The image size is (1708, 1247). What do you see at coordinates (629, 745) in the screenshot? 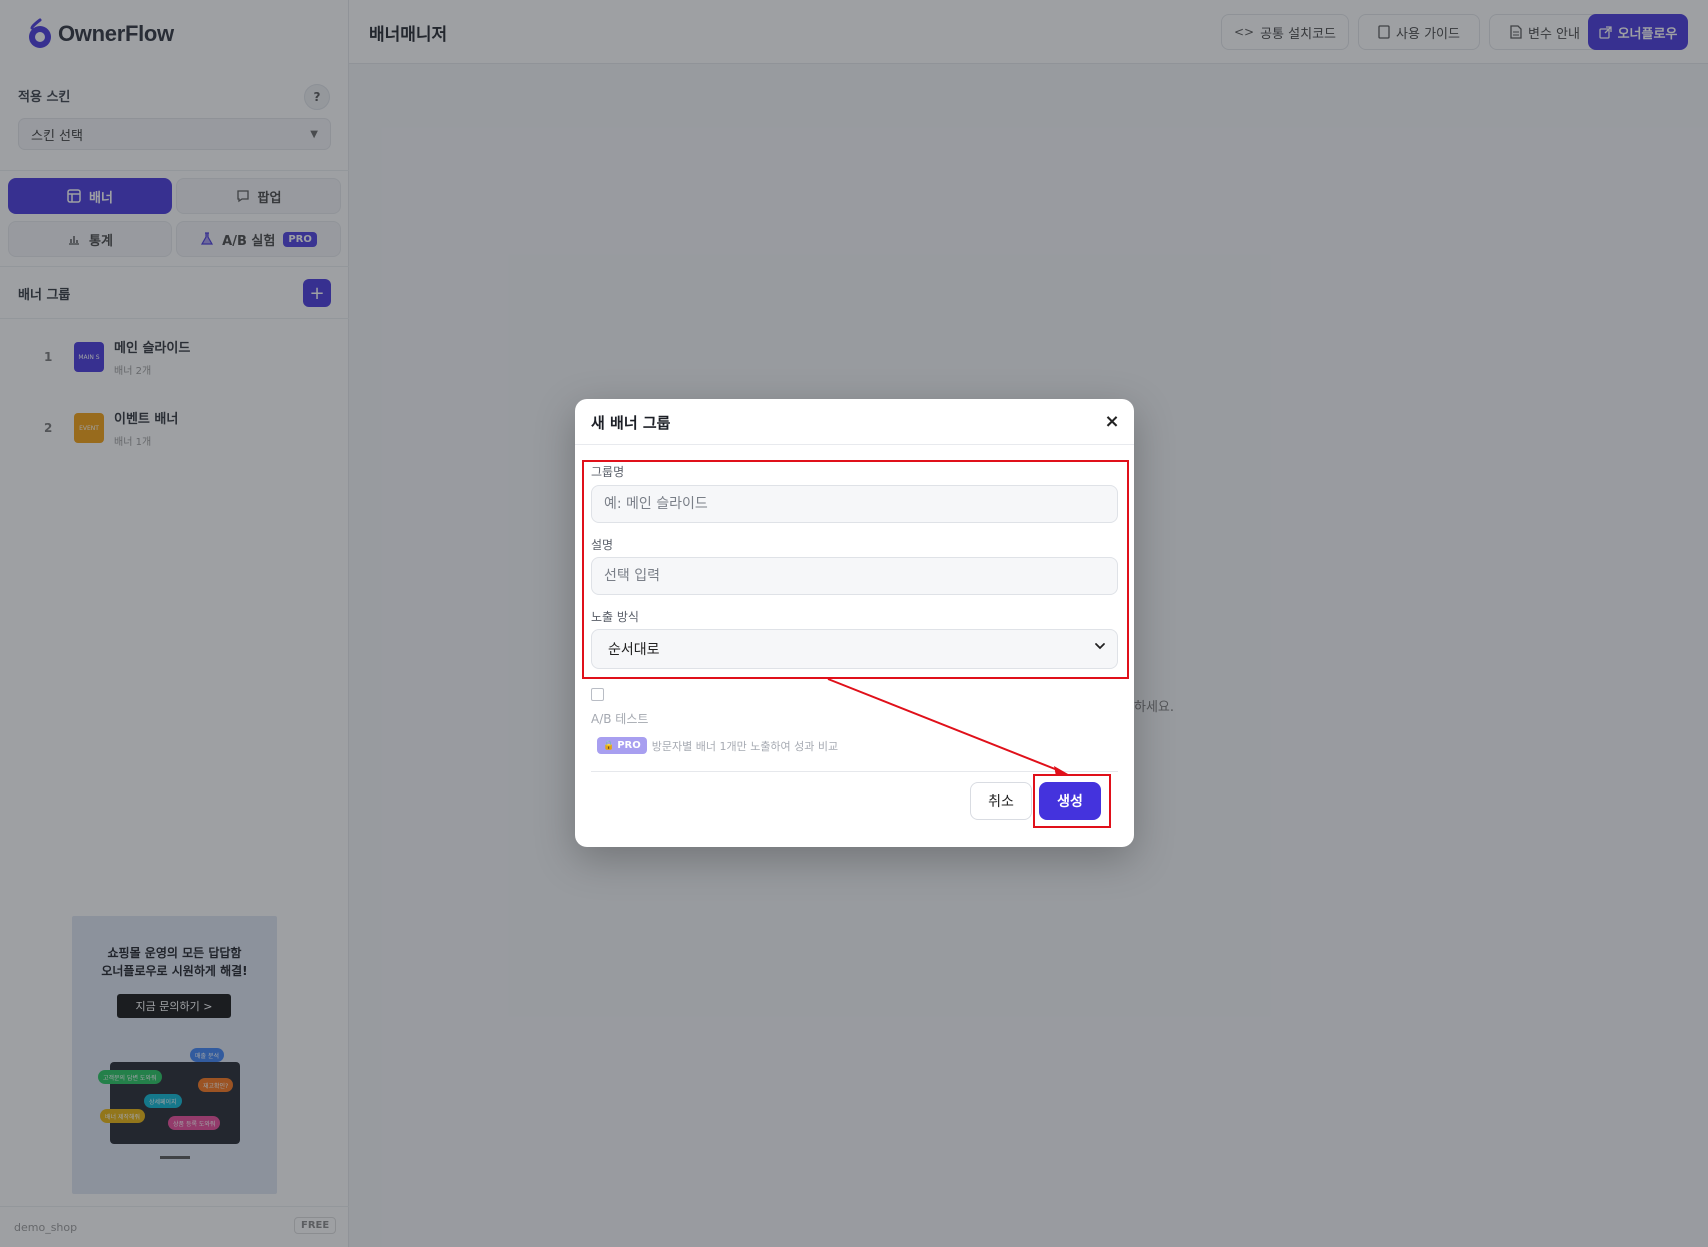
I see `pro-badge-label: PRO` at bounding box center [629, 745].